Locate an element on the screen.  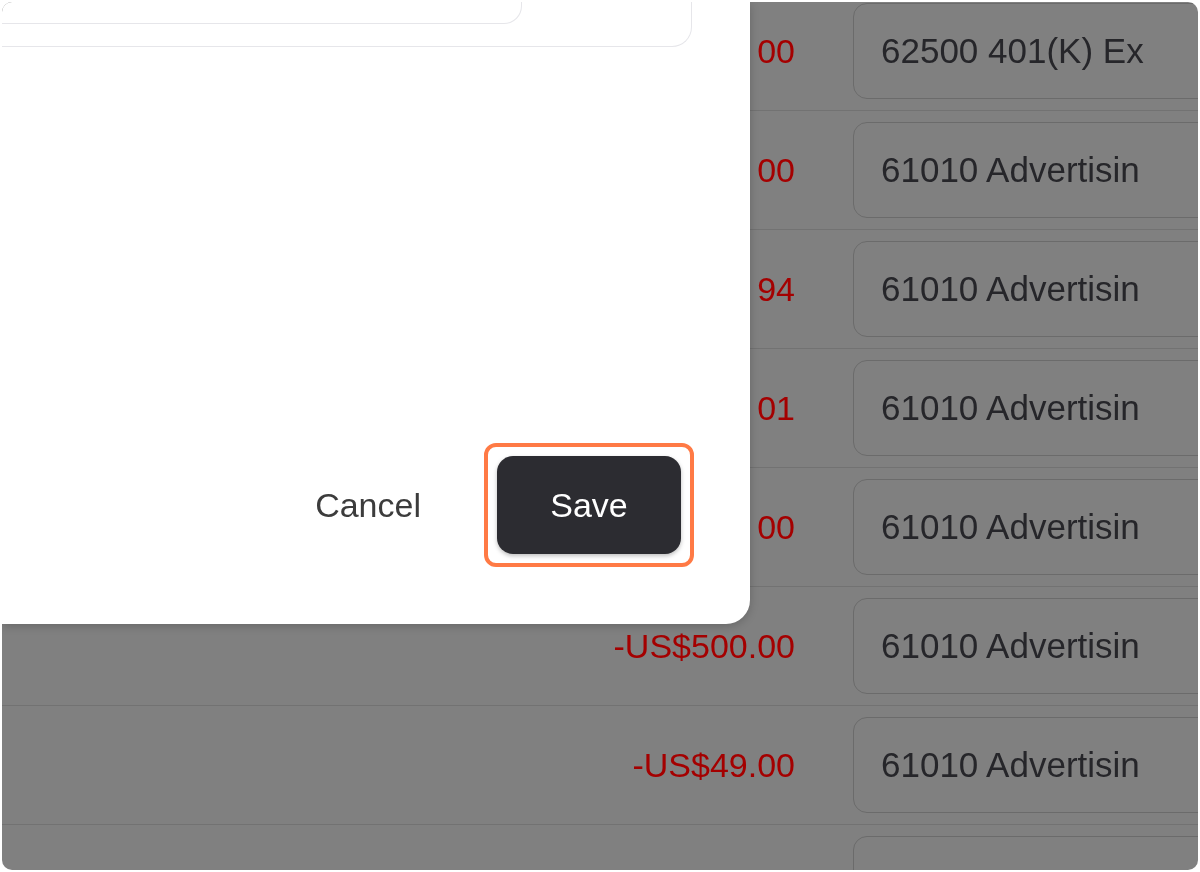
cancel-button: Cancel is located at coordinates (368, 505).